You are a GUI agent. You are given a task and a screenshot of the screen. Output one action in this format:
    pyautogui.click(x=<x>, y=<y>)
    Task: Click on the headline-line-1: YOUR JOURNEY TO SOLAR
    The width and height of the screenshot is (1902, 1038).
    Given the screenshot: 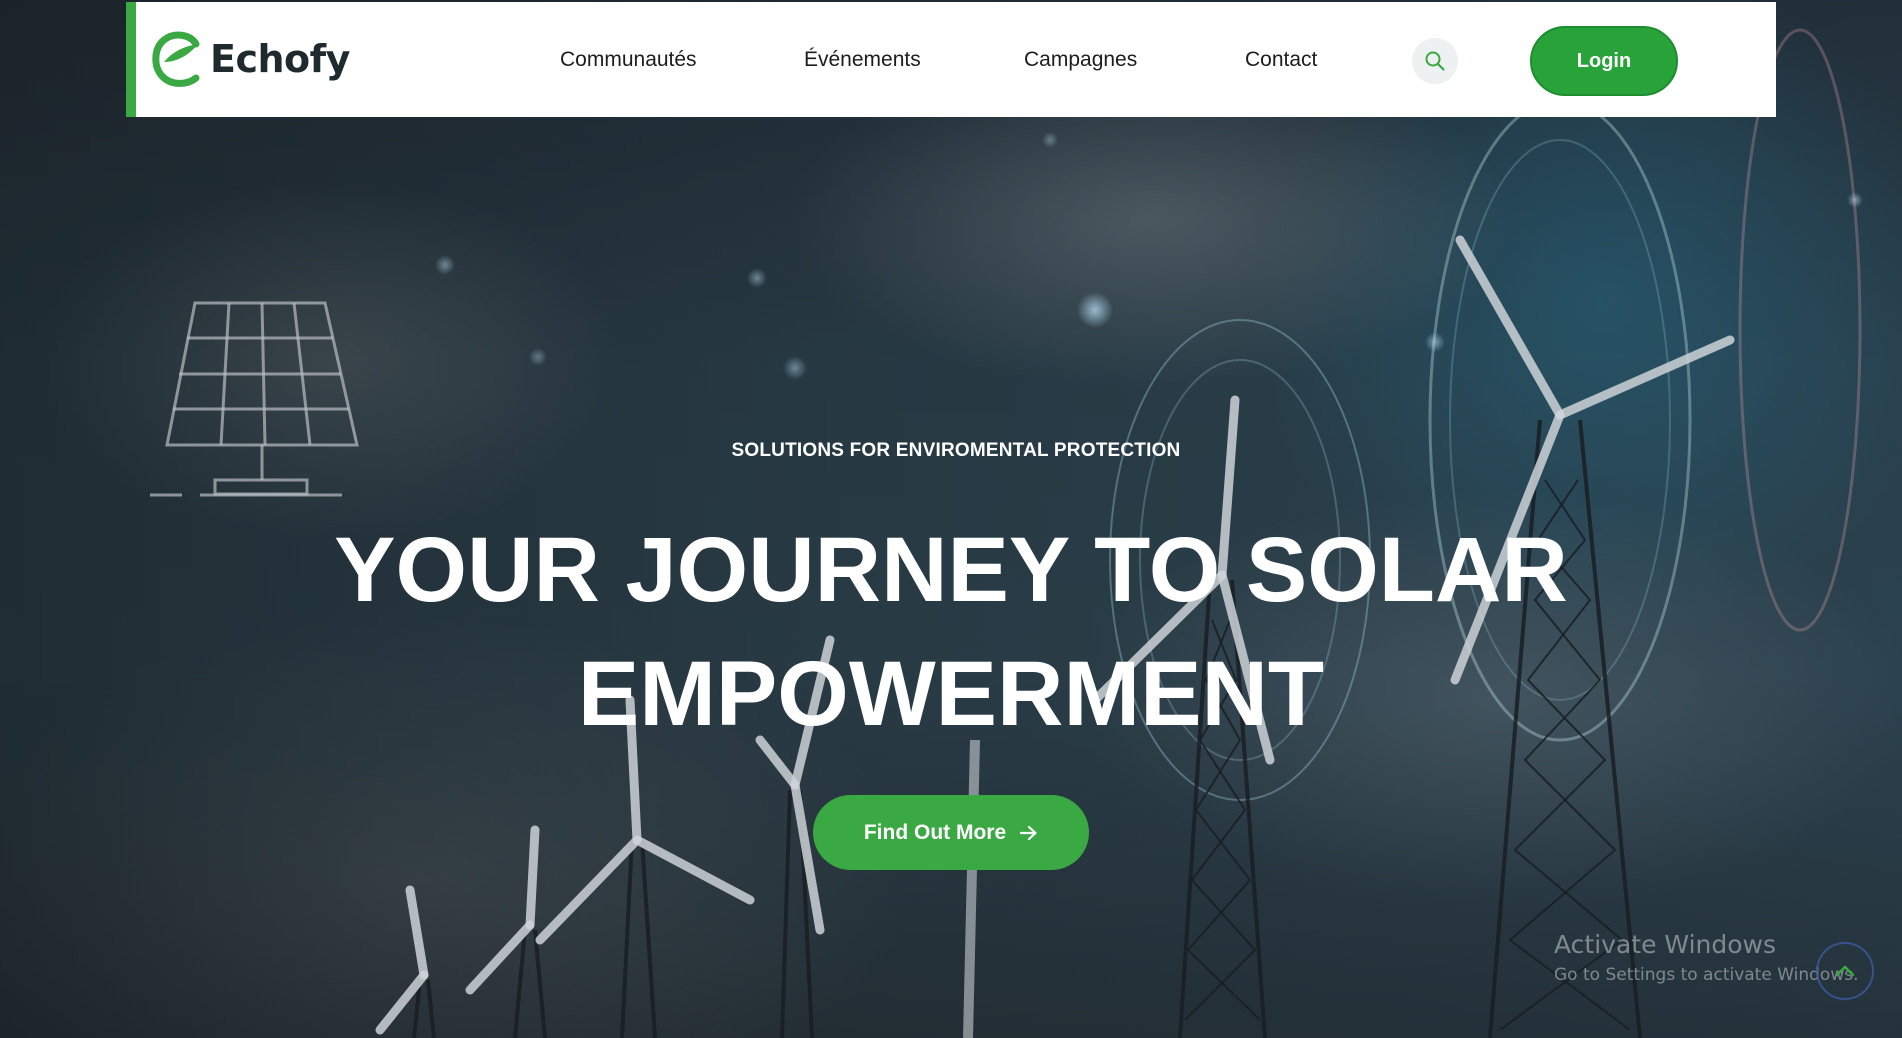 What is the action you would take?
    pyautogui.click(x=951, y=570)
    